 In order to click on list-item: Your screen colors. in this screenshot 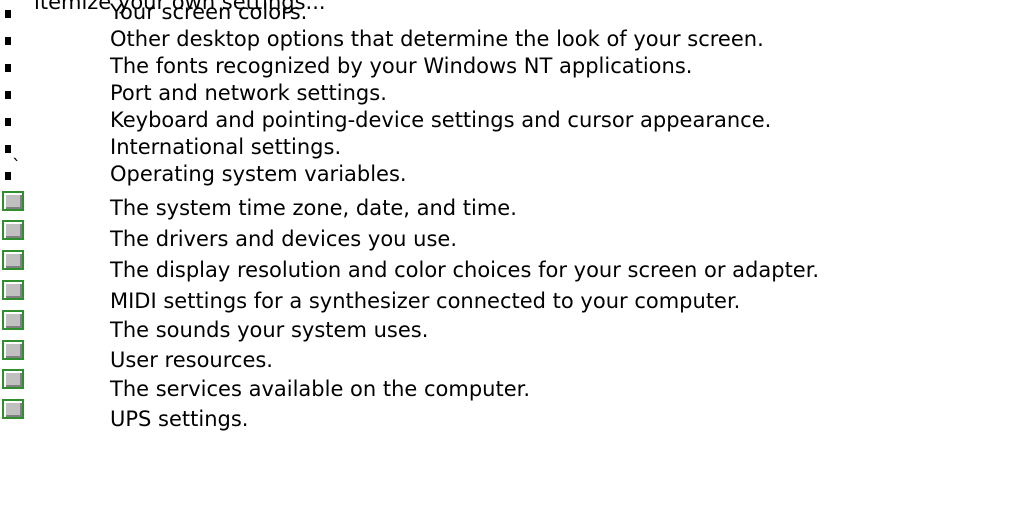, I will do `click(504, 15)`.